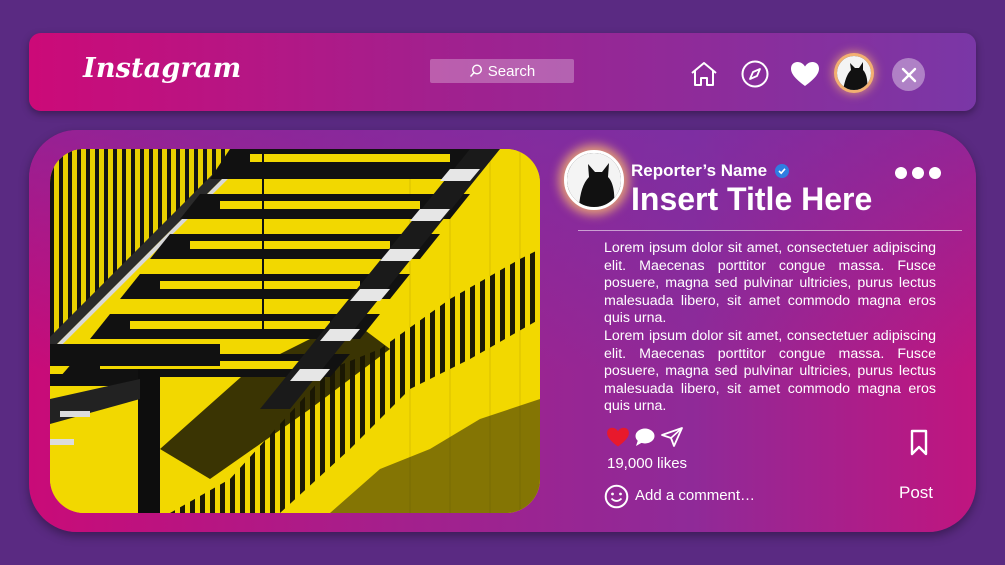  I want to click on close-icon, so click(908, 74).